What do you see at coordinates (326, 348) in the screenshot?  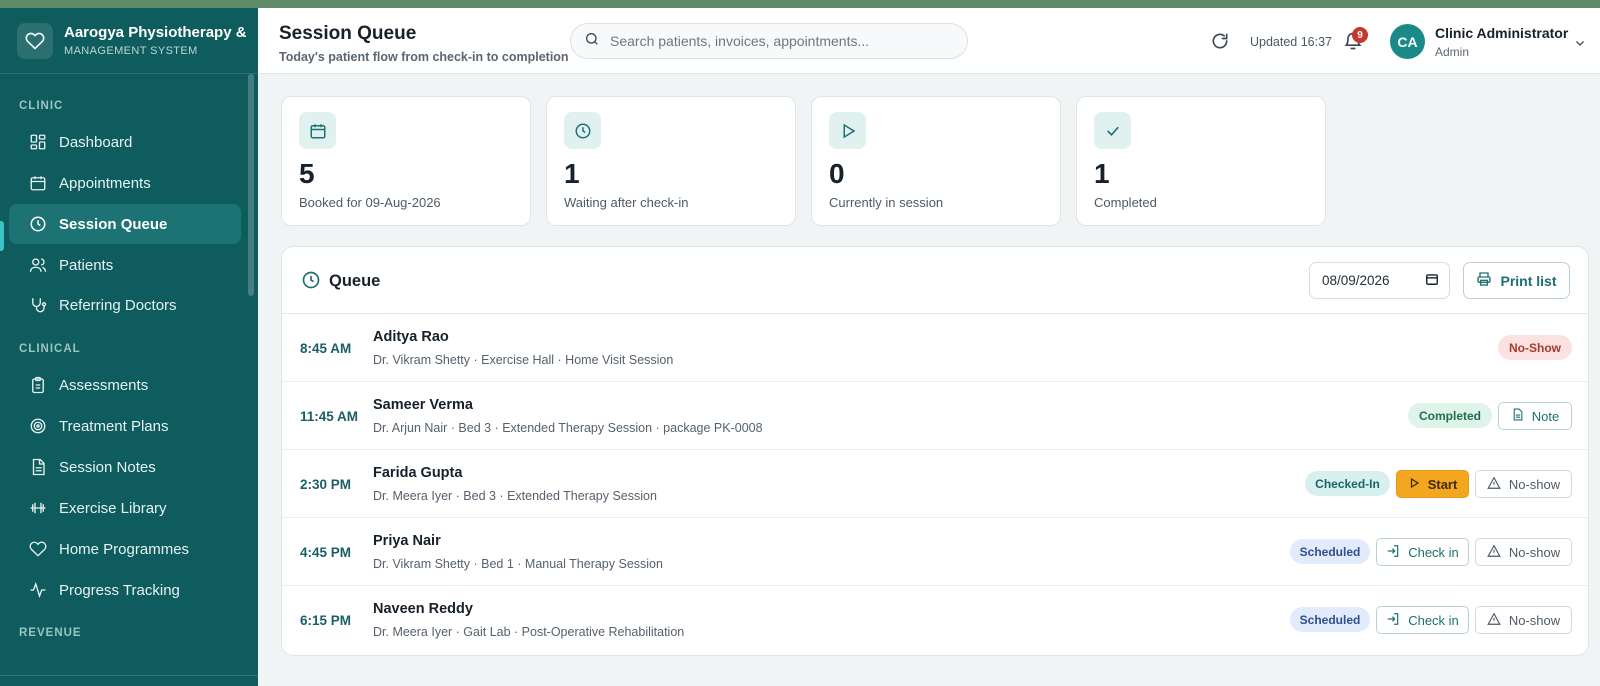 I see `row-time: 8:45 AM` at bounding box center [326, 348].